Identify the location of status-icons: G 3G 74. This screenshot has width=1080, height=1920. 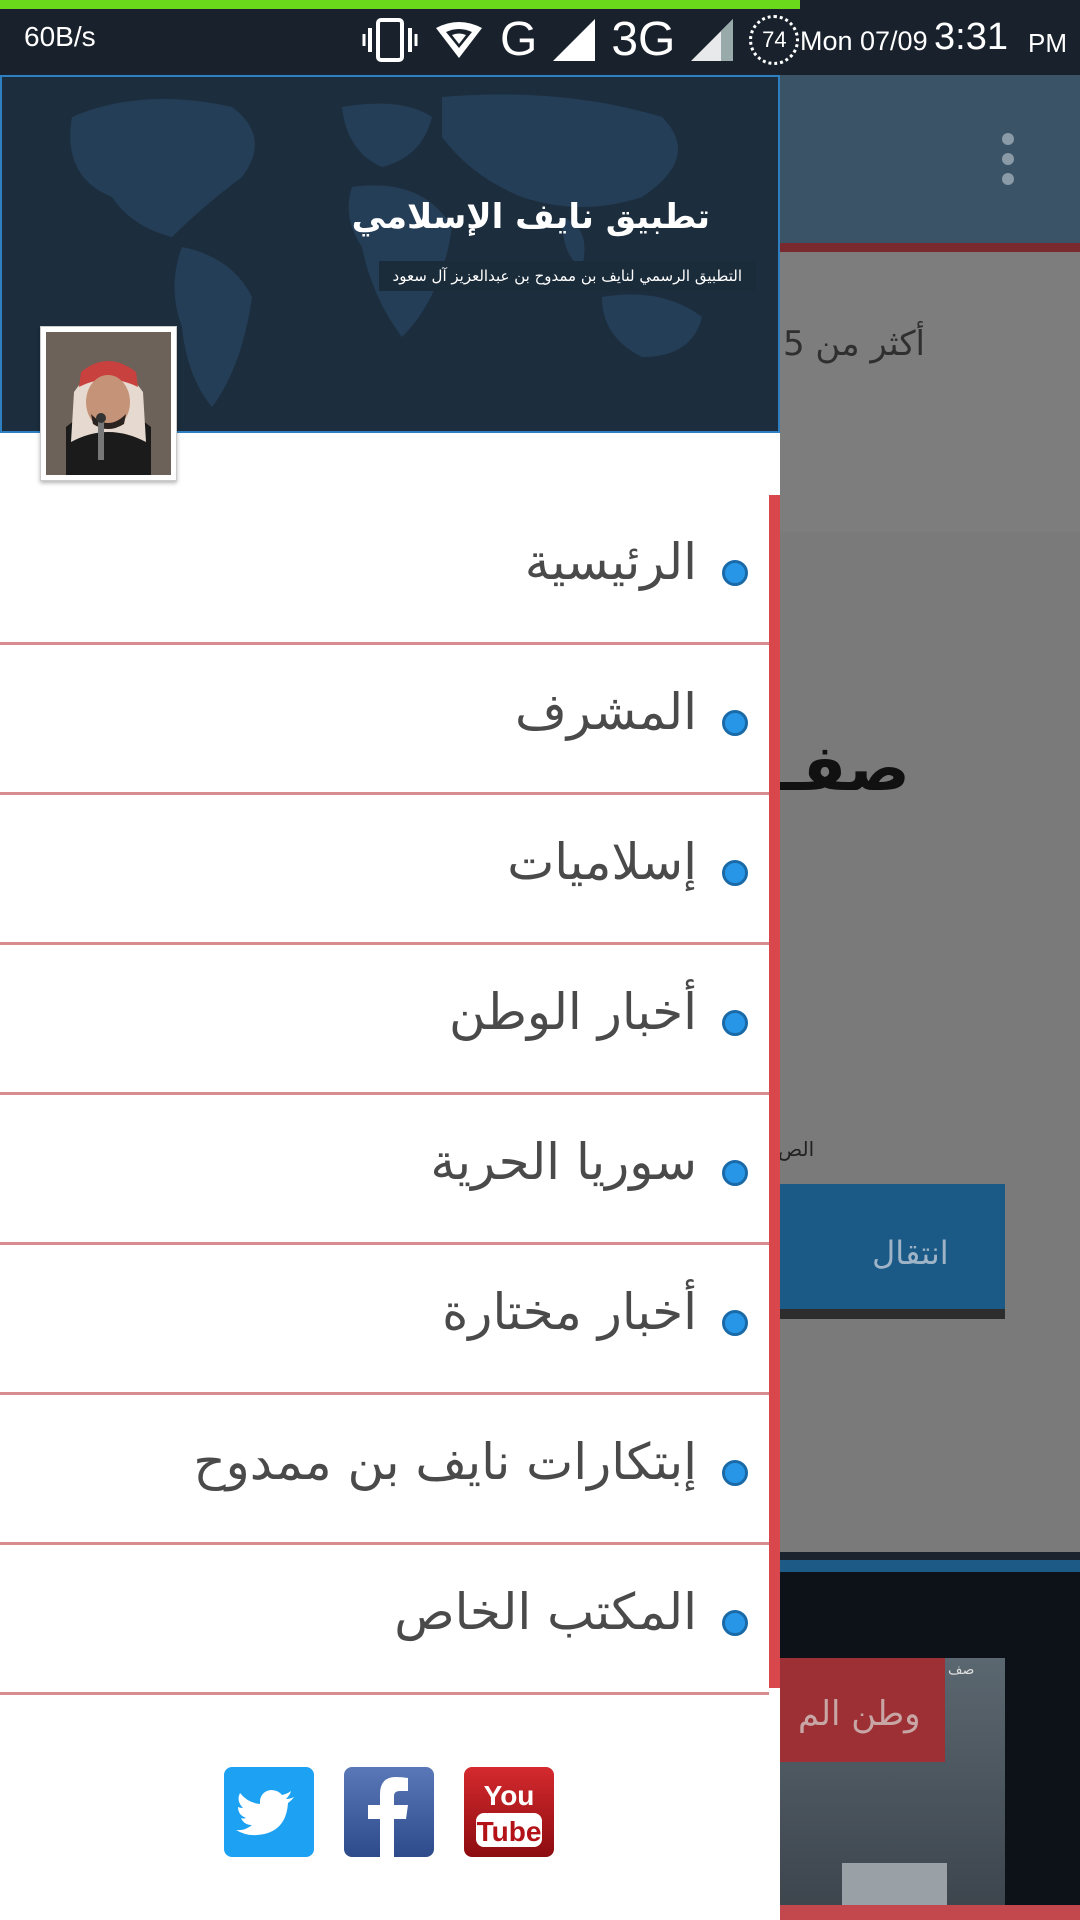
(581, 40).